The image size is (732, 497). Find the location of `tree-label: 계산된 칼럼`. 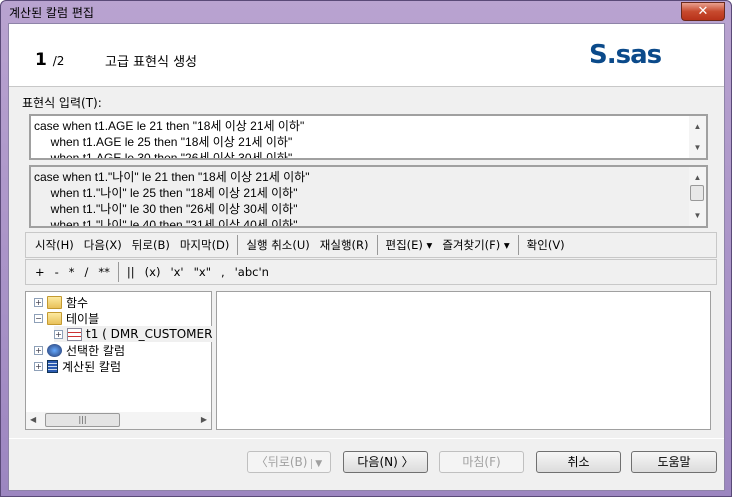

tree-label: 계산된 칼럼 is located at coordinates (92, 366).